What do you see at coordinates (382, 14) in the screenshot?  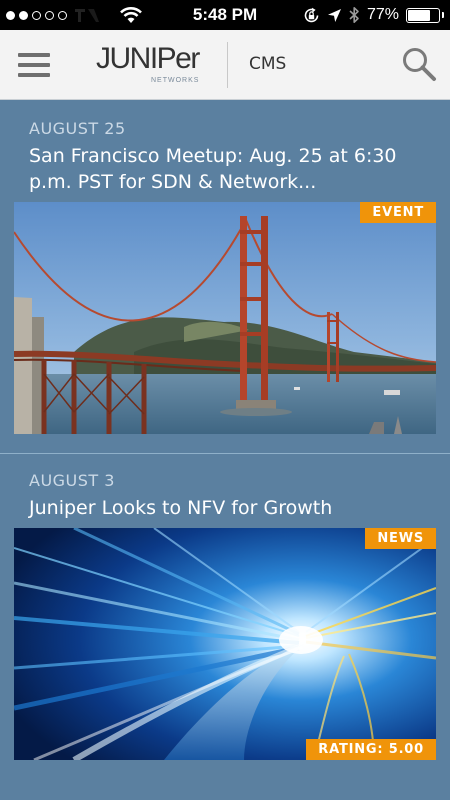 I see `battery-percent: 77%` at bounding box center [382, 14].